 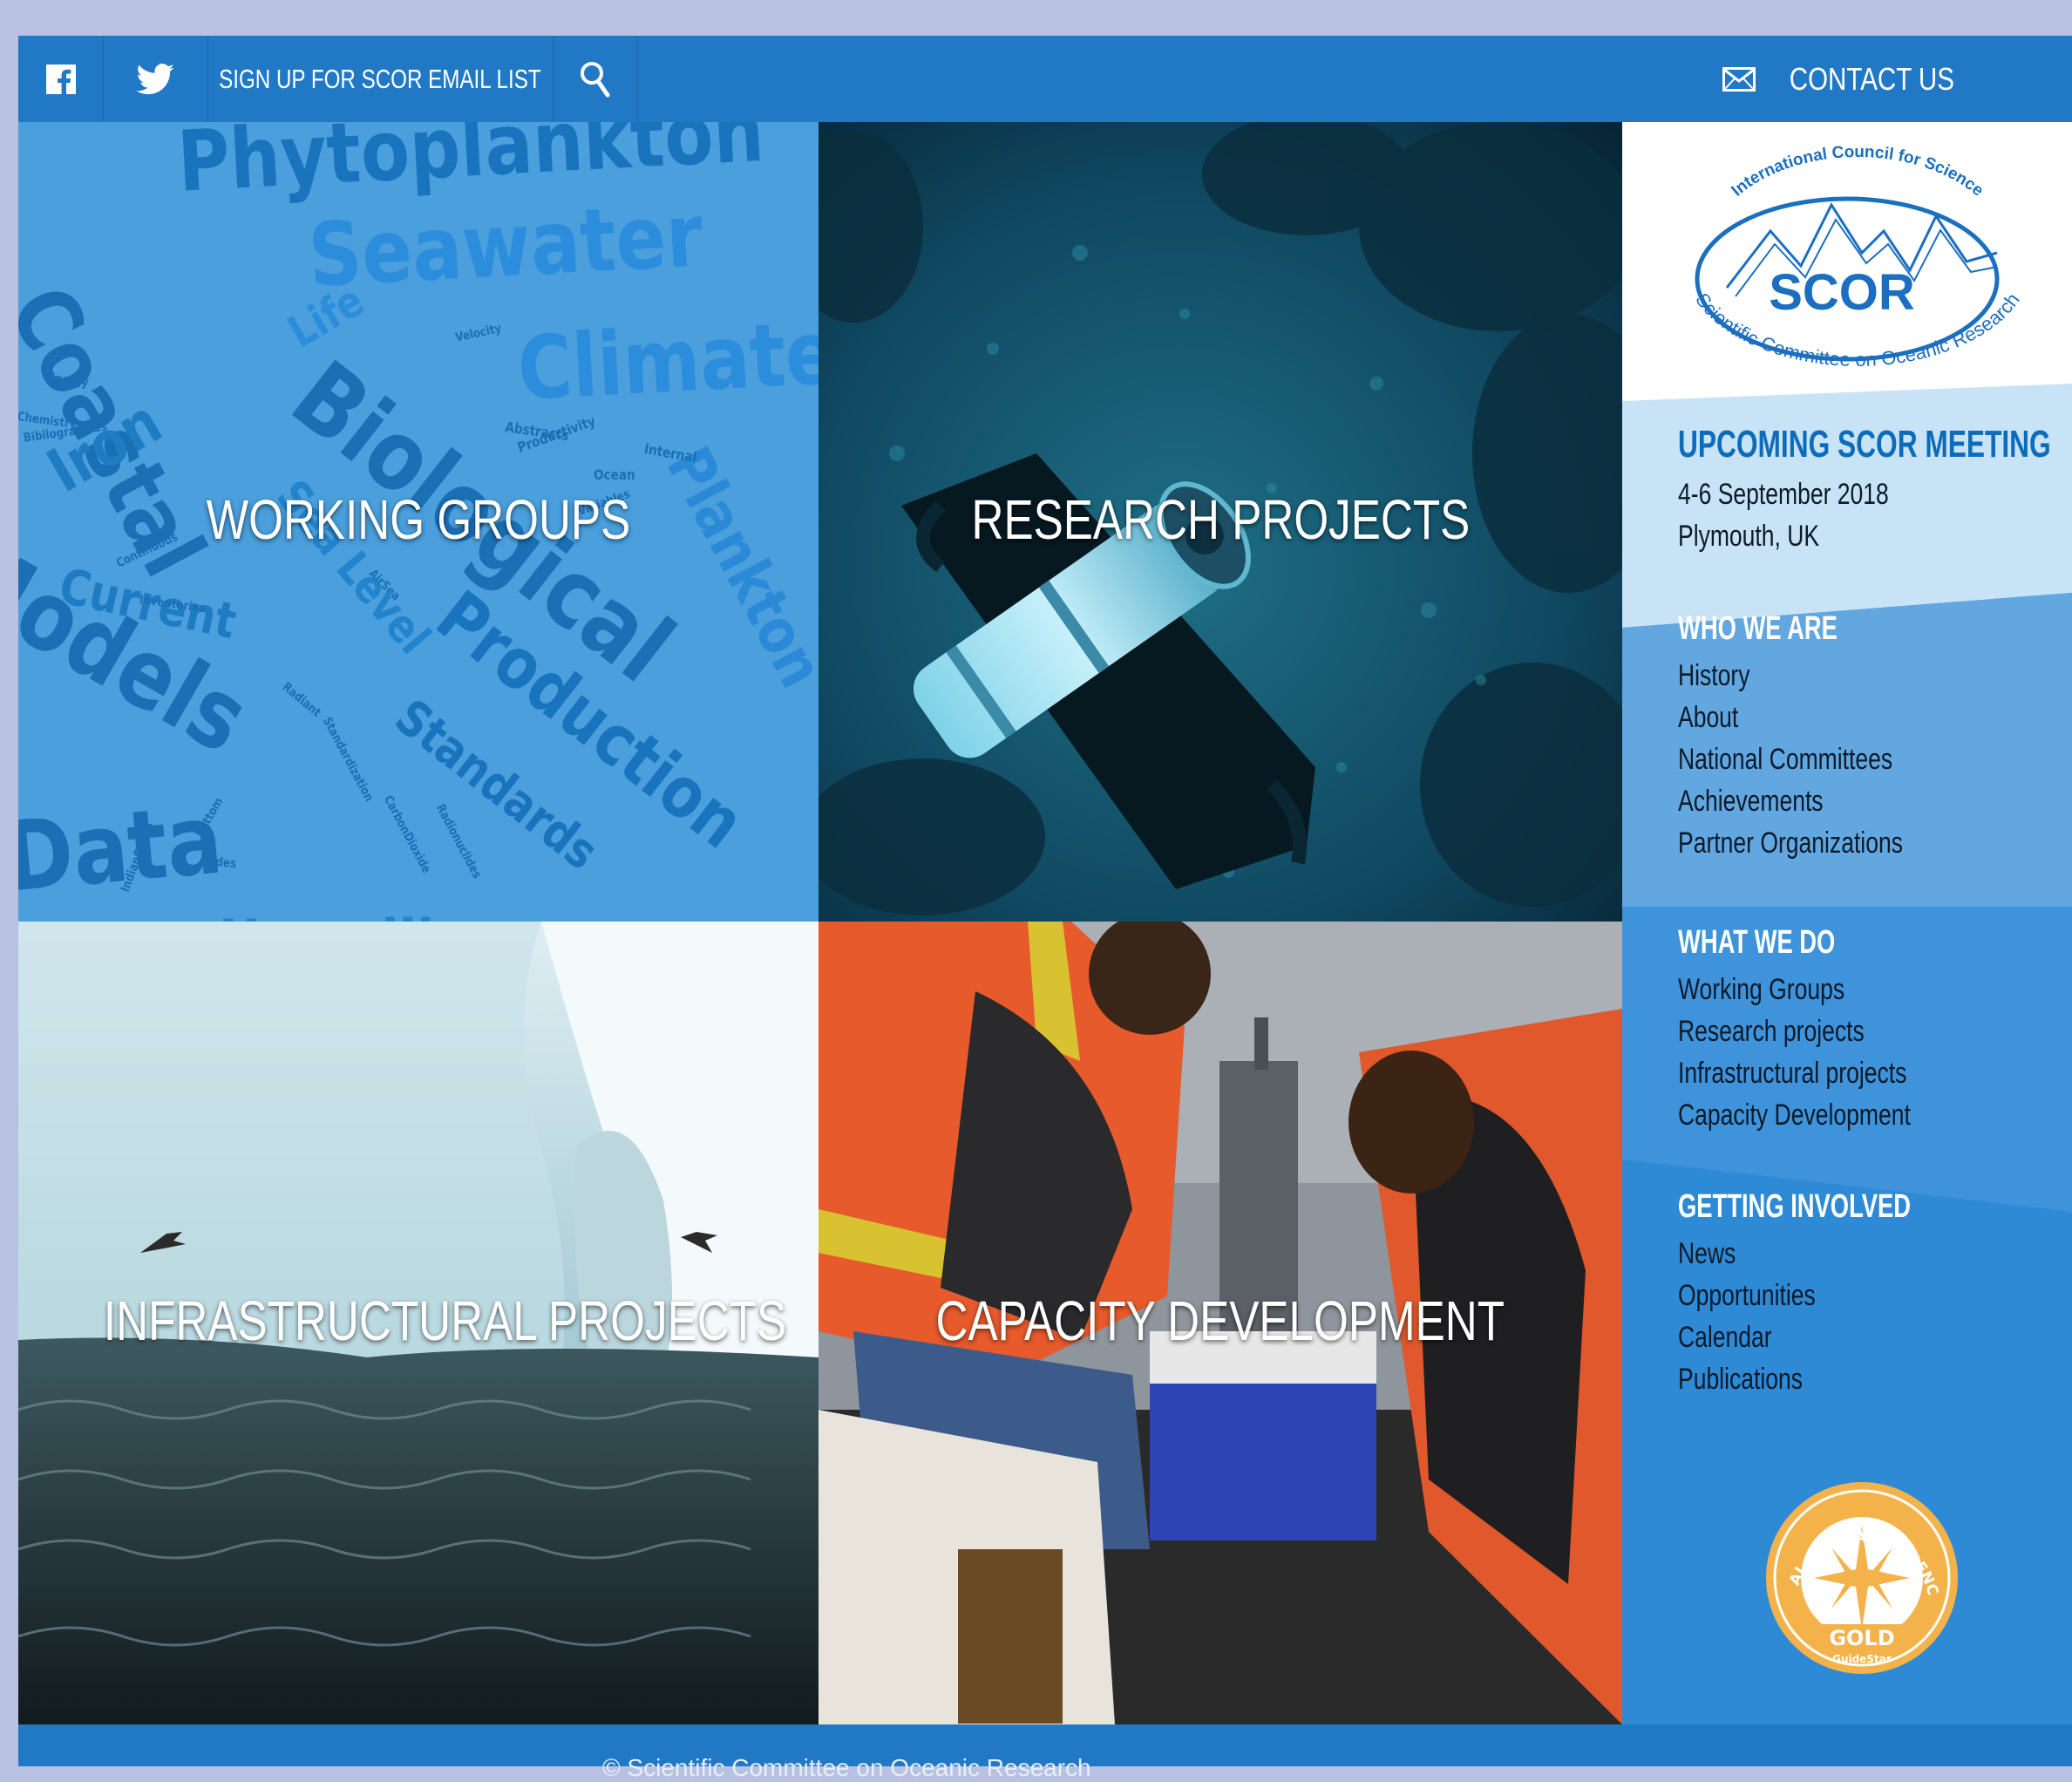 I want to click on sidebar-item-opportunities: Opportunities, so click(x=1853, y=1296).